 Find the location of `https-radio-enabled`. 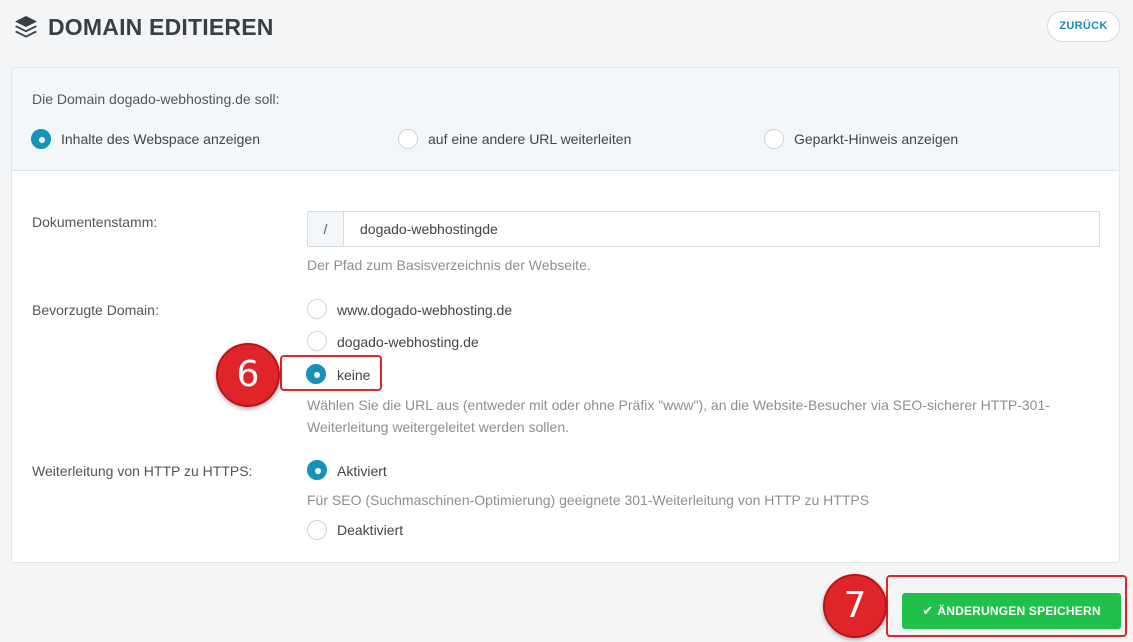

https-radio-enabled is located at coordinates (317, 470).